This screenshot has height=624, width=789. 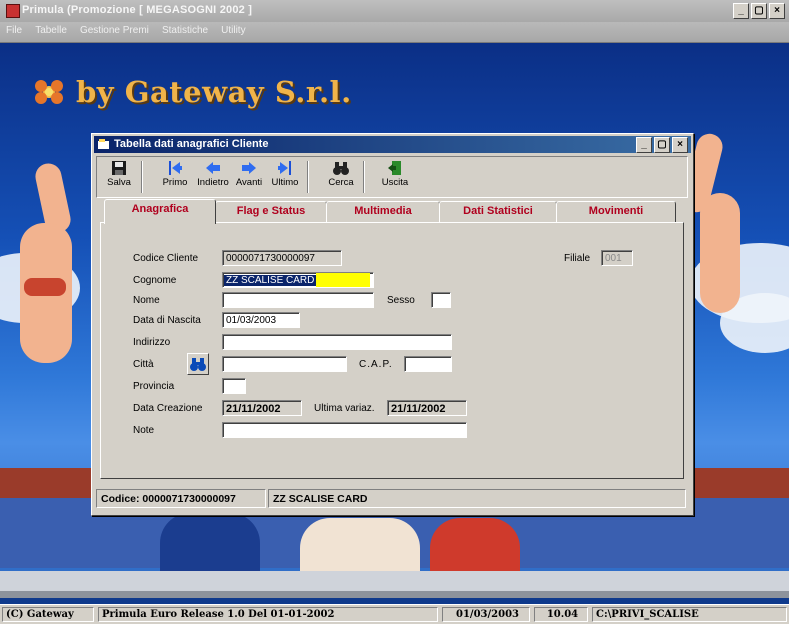 I want to click on data-creazione-field: 21/11/2002, so click(x=262, y=408).